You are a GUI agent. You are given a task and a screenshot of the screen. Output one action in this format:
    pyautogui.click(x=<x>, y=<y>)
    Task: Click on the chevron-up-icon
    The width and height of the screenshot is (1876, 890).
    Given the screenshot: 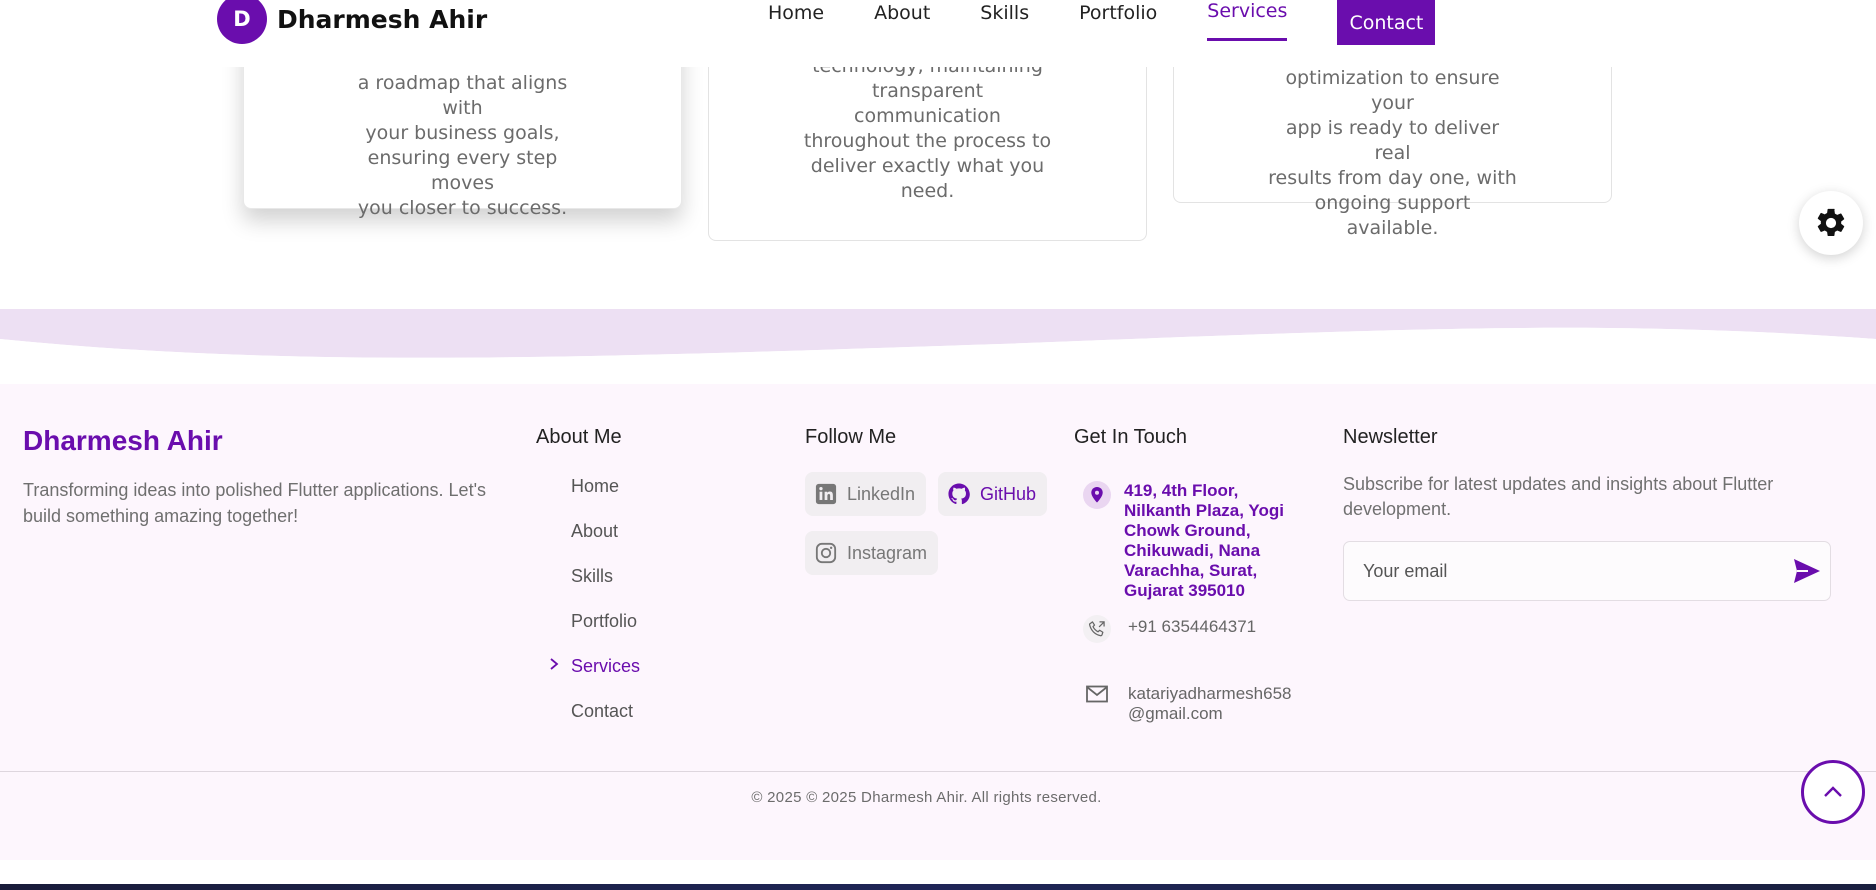 What is the action you would take?
    pyautogui.click(x=1833, y=791)
    